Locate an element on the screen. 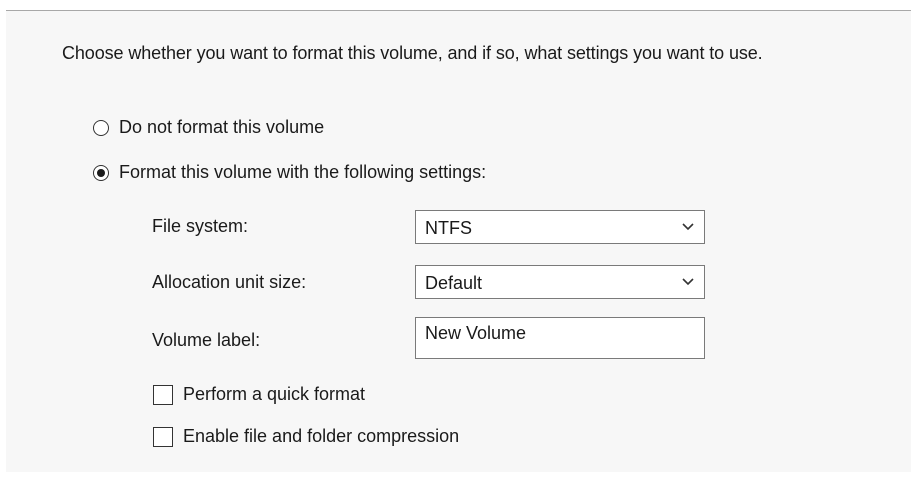 Image resolution: width=917 pixels, height=477 pixels. file-system-dropdown: NTFS is located at coordinates (560, 227).